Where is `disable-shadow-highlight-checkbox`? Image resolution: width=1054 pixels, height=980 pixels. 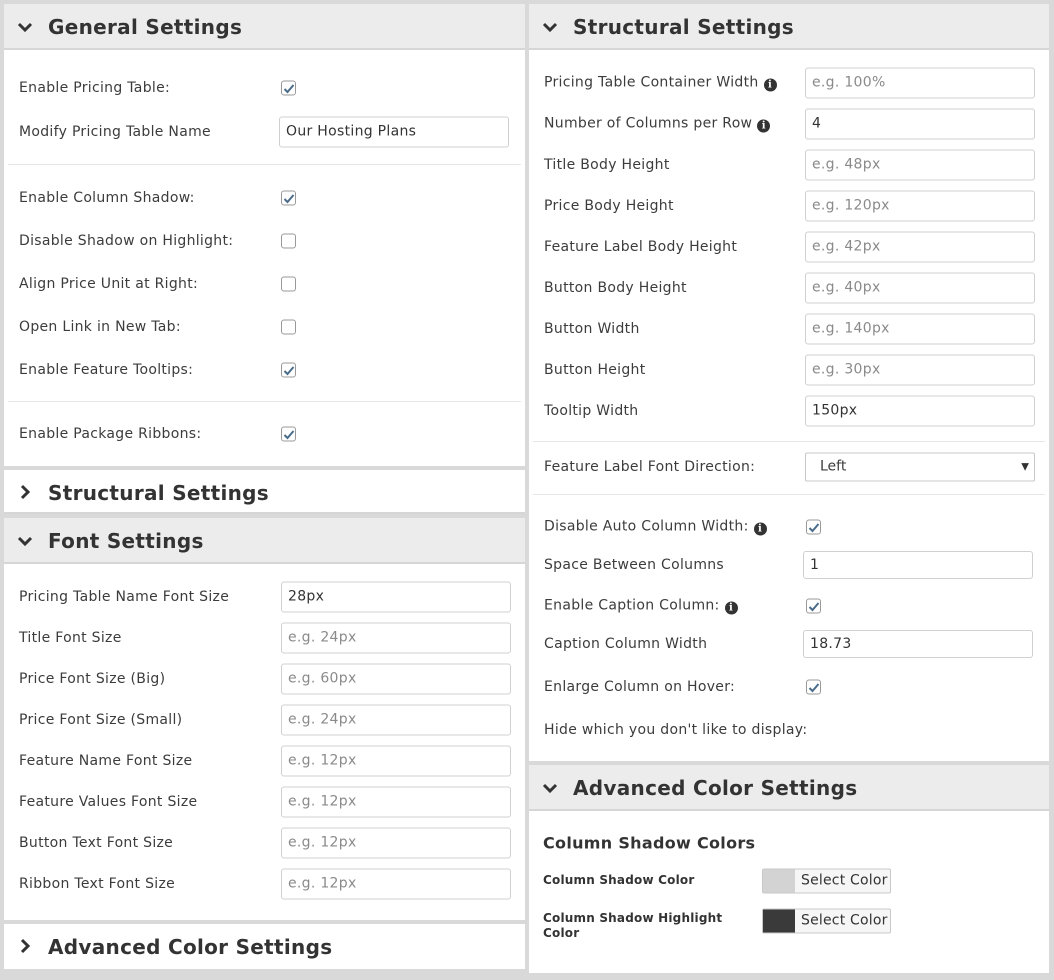 disable-shadow-highlight-checkbox is located at coordinates (288, 240).